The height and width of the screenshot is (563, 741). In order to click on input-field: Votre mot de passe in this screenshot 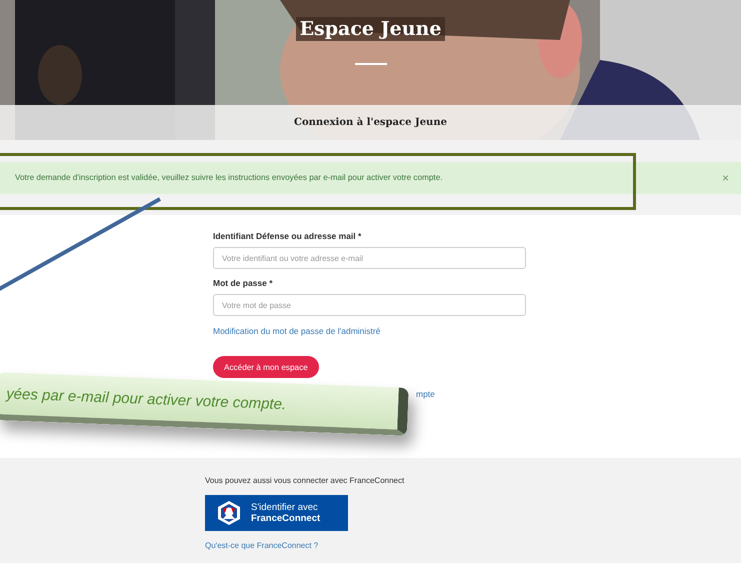, I will do `click(369, 305)`.